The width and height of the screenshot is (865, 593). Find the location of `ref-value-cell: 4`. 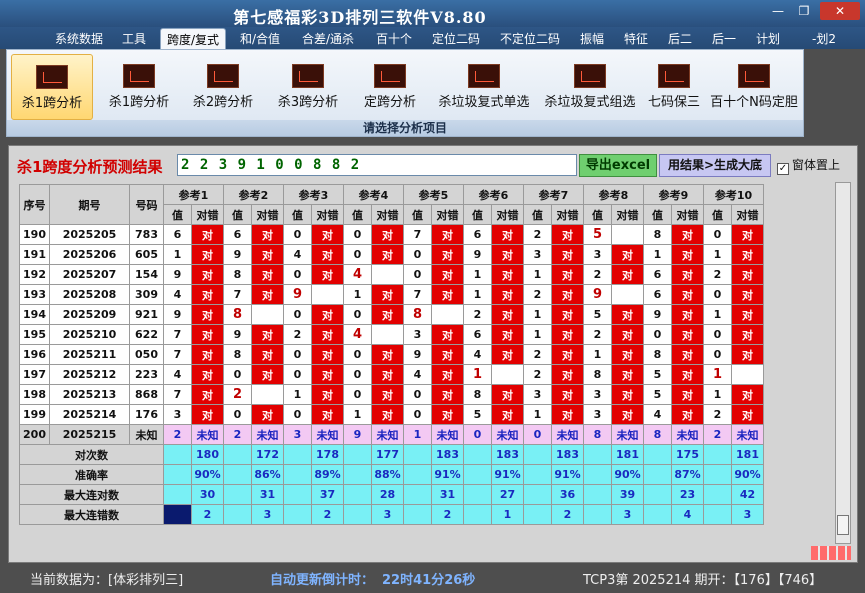

ref-value-cell: 4 is located at coordinates (657, 414).